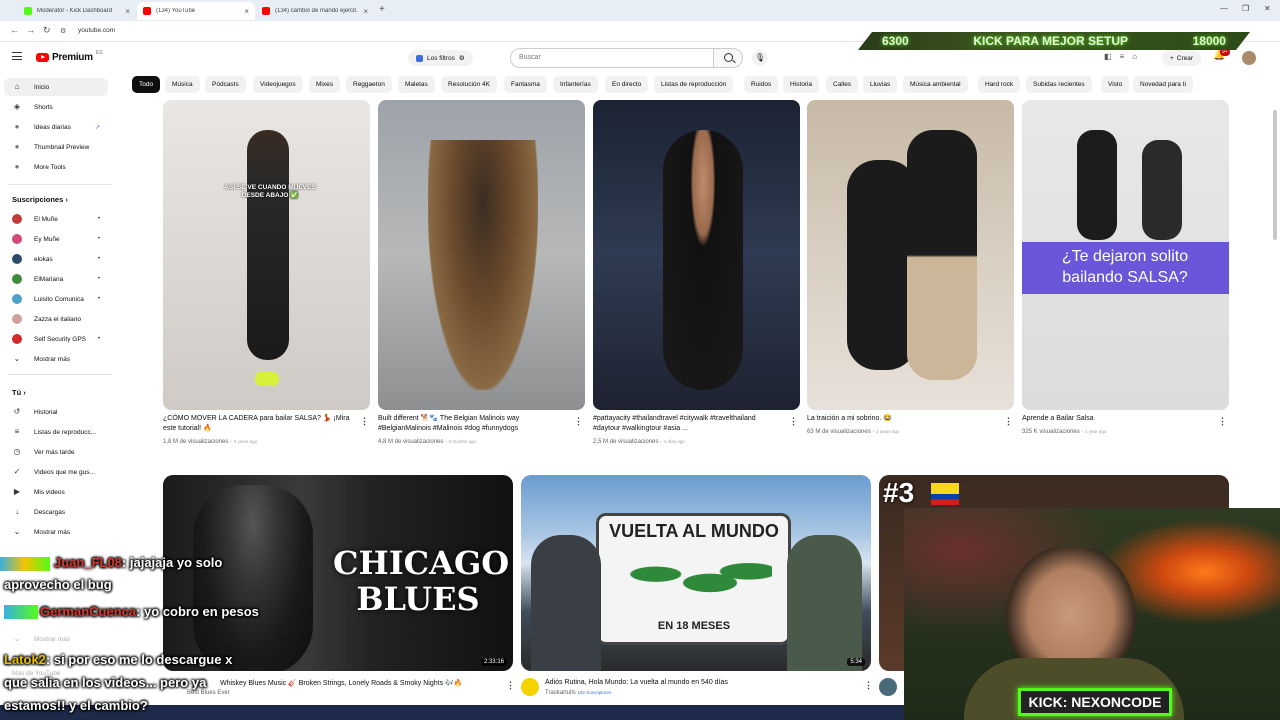  I want to click on maximize-icon: ❐, so click(1245, 8).